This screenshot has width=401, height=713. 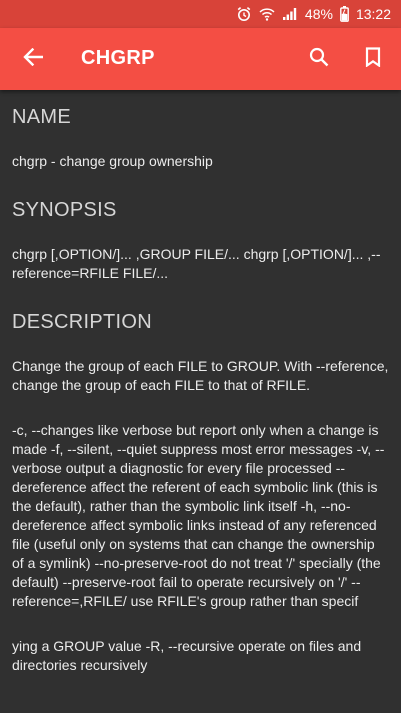 I want to click on section-heading: DESCRIPTION, so click(x=82, y=322).